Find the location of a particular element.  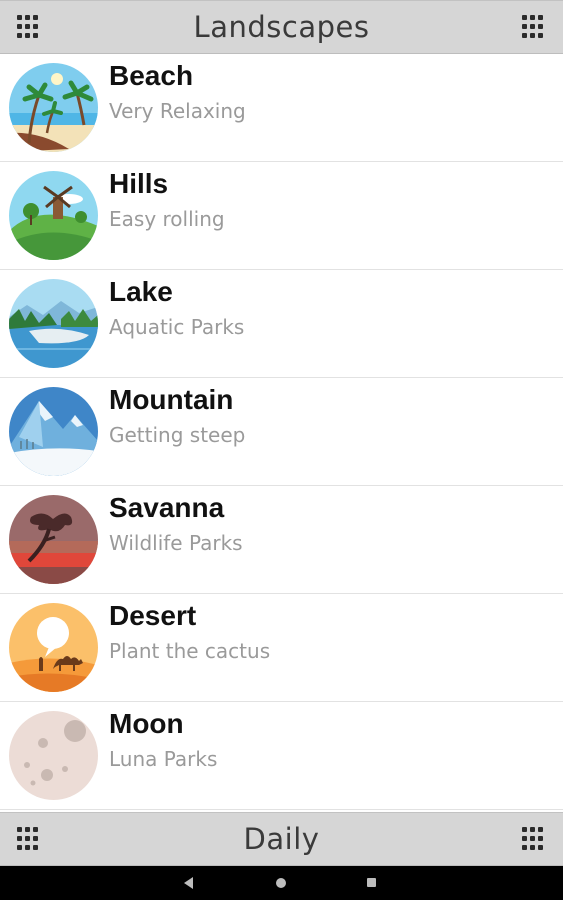

item-subtitle: Getting steep is located at coordinates (177, 435).